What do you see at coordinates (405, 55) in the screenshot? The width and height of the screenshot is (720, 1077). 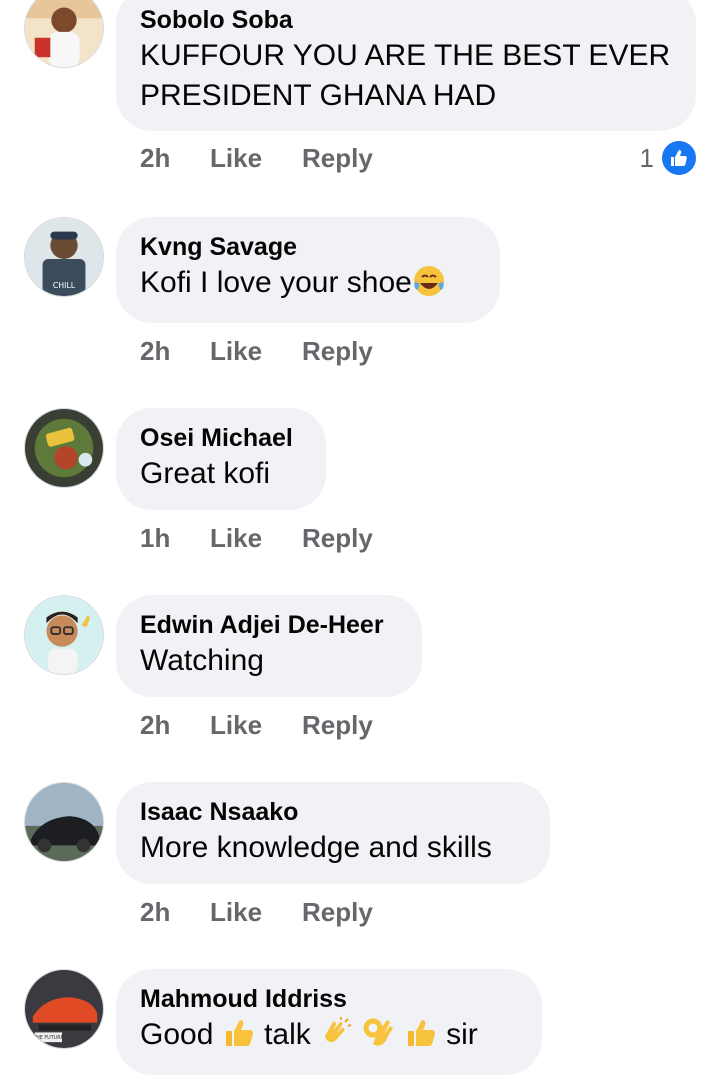 I see `comment-text: KUFFOUR YOU ARE THE BEST EVER` at bounding box center [405, 55].